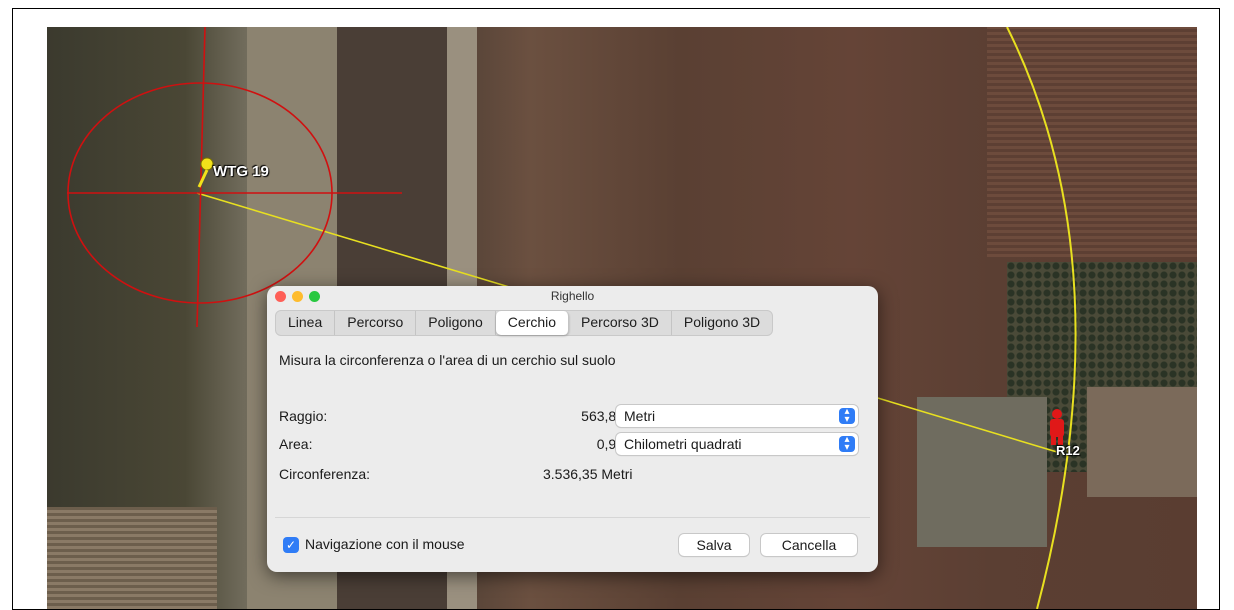 The height and width of the screenshot is (610, 1234). I want to click on radius-unit-select: Metri ▴ ▾, so click(737, 416).